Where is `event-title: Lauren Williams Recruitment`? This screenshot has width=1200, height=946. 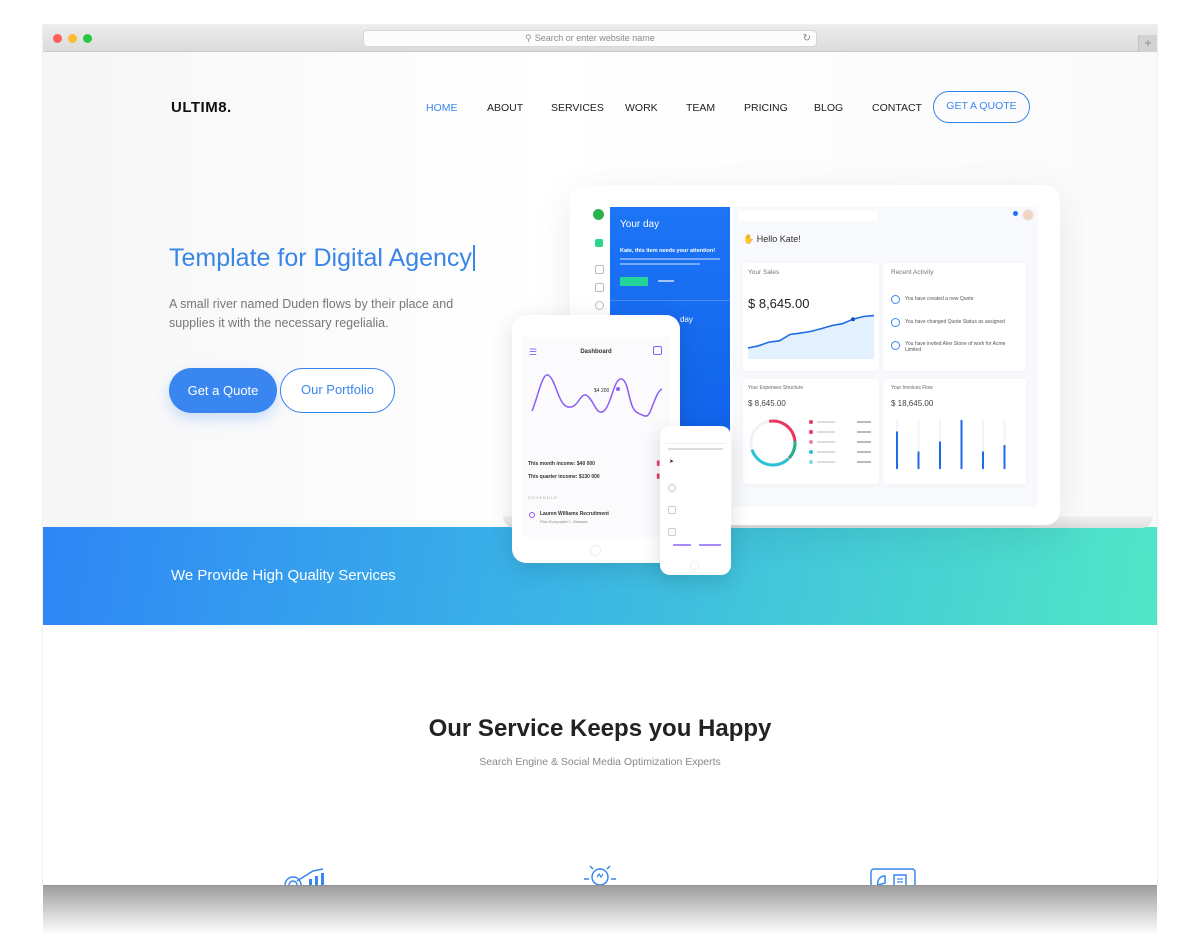 event-title: Lauren Williams Recruitment is located at coordinates (574, 514).